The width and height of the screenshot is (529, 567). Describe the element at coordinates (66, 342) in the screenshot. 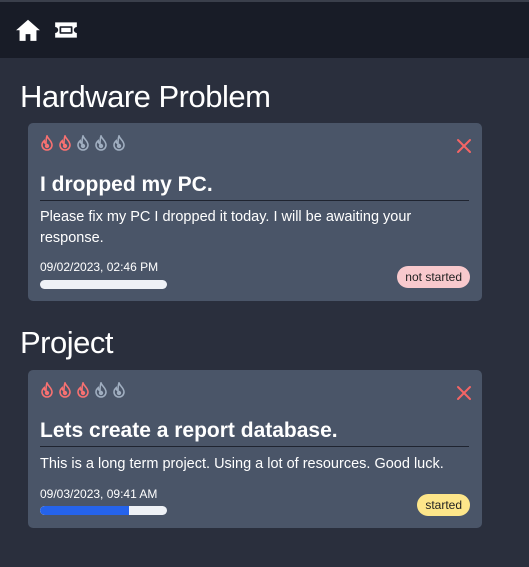

I see `category-title: Project` at that location.